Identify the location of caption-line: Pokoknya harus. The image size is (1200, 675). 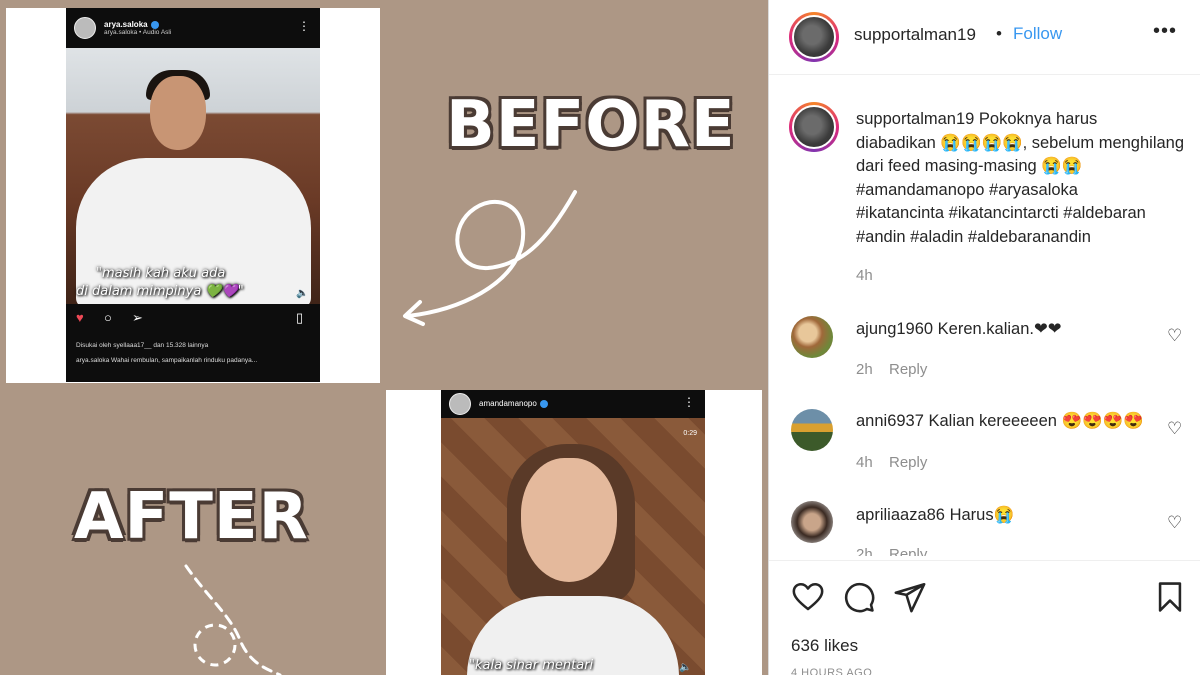
(1038, 119).